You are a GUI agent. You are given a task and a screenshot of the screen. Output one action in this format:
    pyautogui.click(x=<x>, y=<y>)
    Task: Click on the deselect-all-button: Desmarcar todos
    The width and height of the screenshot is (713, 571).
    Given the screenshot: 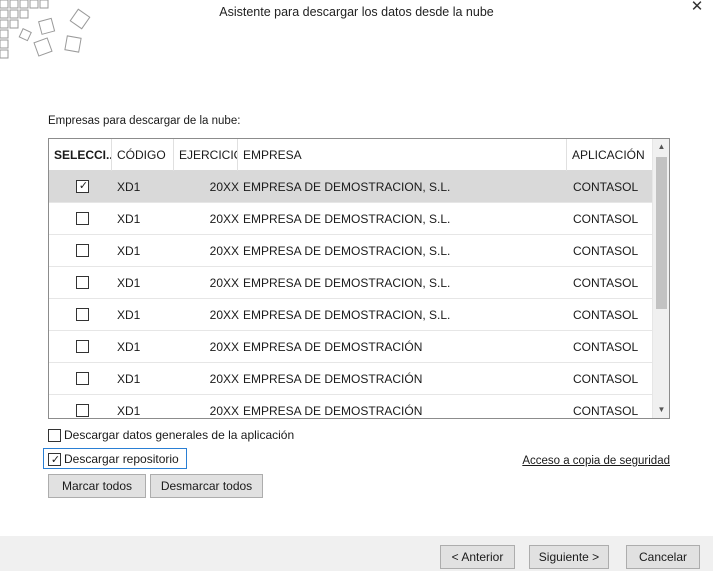 What is the action you would take?
    pyautogui.click(x=206, y=486)
    